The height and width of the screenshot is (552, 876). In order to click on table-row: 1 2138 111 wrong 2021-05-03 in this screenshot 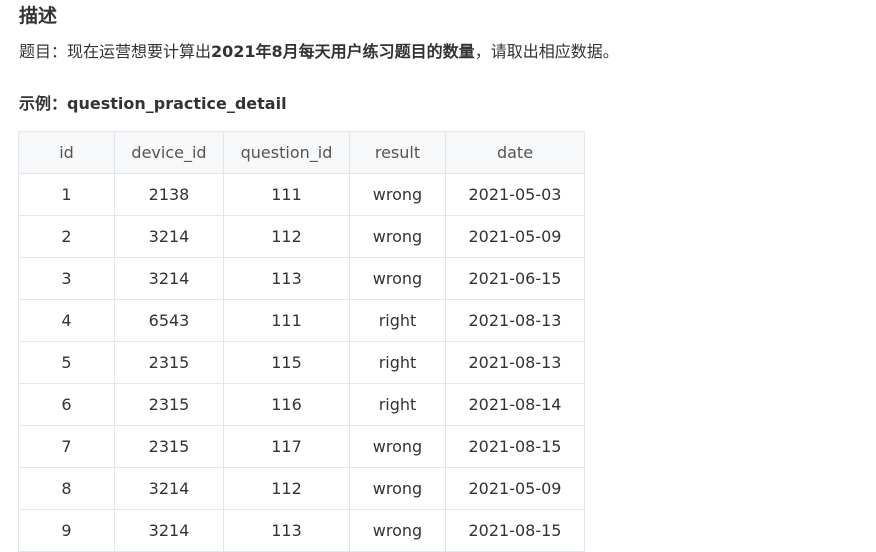, I will do `click(301, 194)`.